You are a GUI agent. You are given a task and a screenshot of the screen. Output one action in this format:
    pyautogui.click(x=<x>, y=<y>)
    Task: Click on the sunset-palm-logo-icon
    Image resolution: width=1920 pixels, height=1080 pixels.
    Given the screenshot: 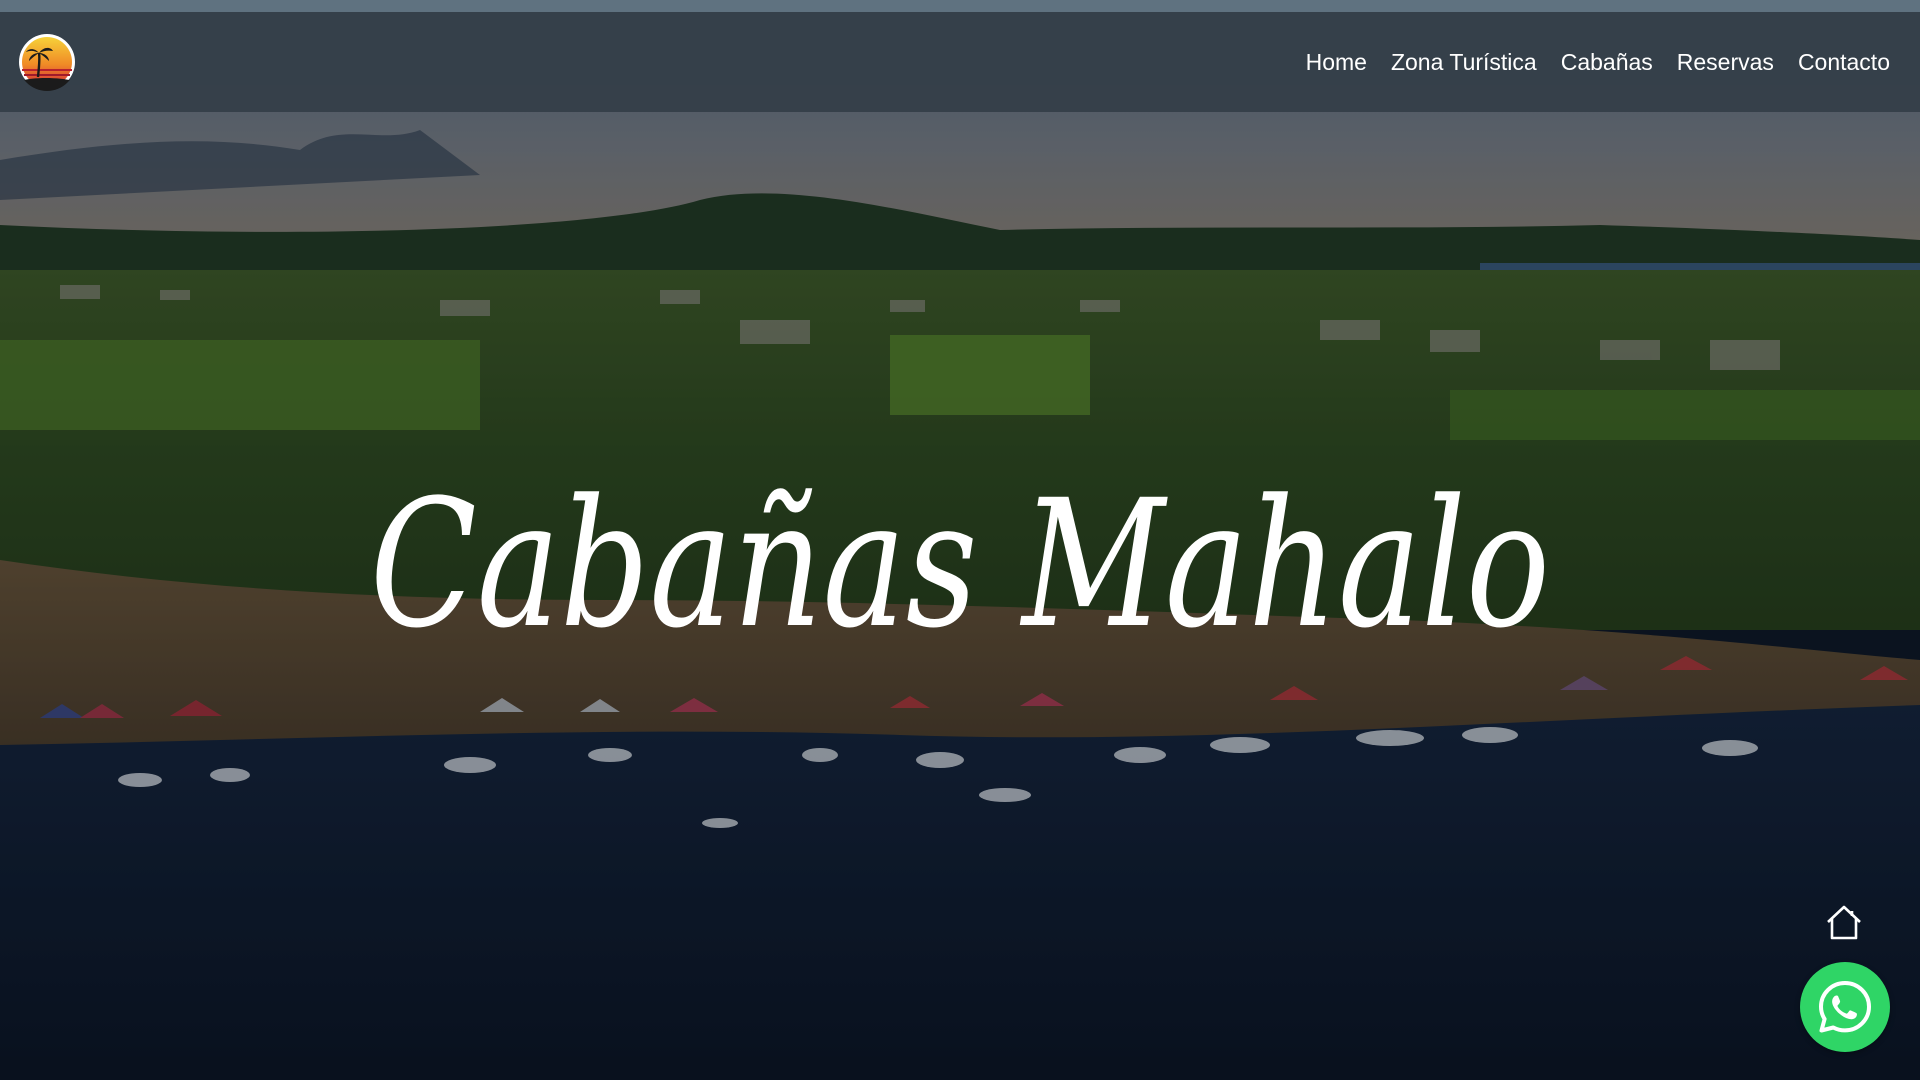 What is the action you would take?
    pyautogui.click(x=47, y=62)
    